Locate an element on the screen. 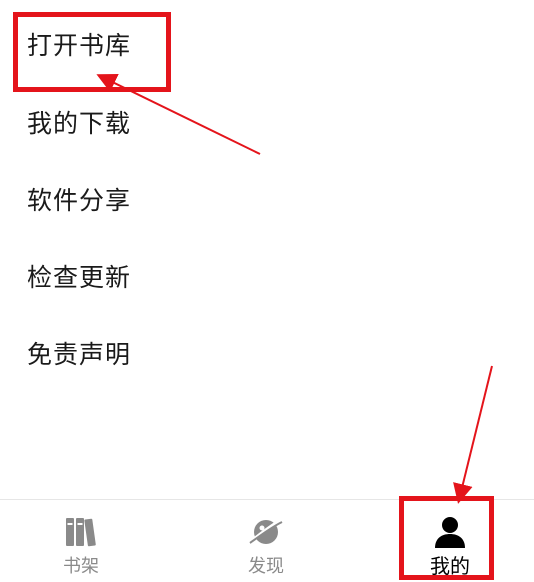 This screenshot has height=582, width=534. menu-item-share-app: 软件分享 is located at coordinates (79, 201).